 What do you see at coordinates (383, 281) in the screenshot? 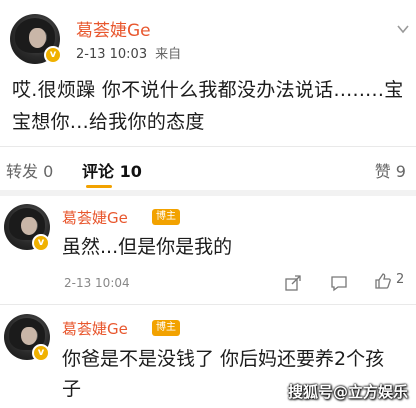
I see `like-icon` at bounding box center [383, 281].